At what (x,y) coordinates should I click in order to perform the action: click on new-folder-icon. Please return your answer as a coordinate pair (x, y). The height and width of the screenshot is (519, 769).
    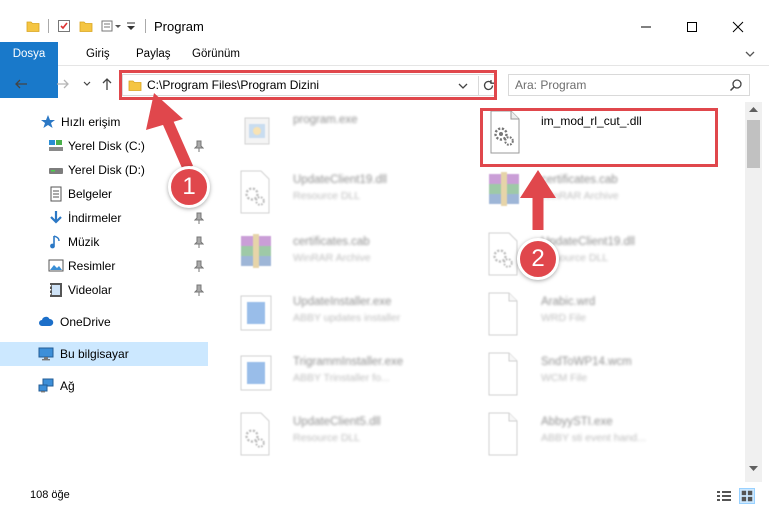
    Looking at the image, I should click on (86, 26).